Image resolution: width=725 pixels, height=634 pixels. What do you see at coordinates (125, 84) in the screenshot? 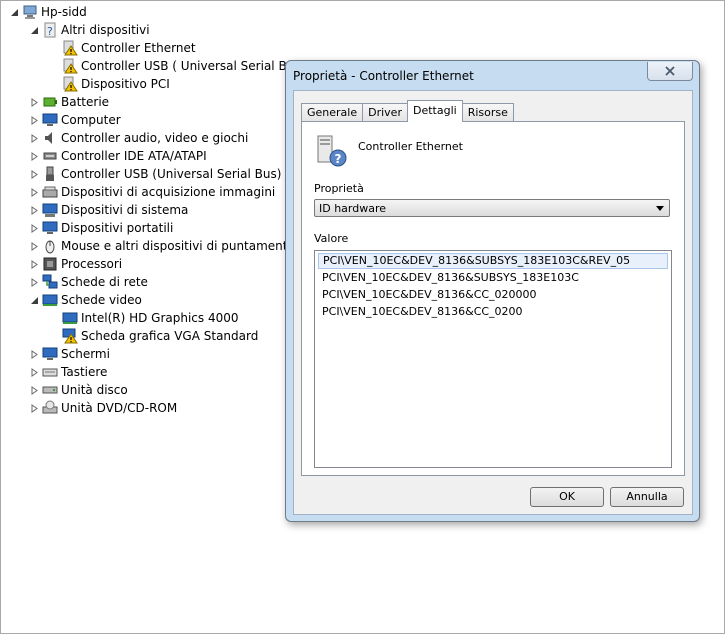
I see `tree-item-label: Dispositivo PCI` at bounding box center [125, 84].